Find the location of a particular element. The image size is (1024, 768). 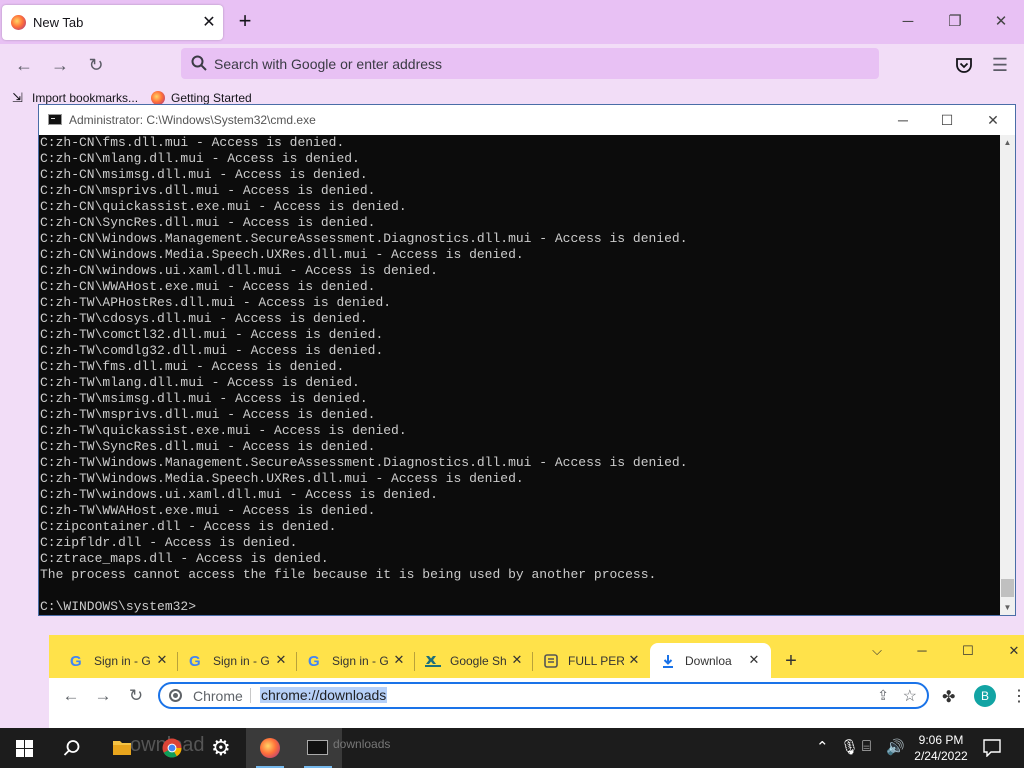

console-line: C:zh-CN\fms.dll.mui - Access is denied. is located at coordinates (192, 142).